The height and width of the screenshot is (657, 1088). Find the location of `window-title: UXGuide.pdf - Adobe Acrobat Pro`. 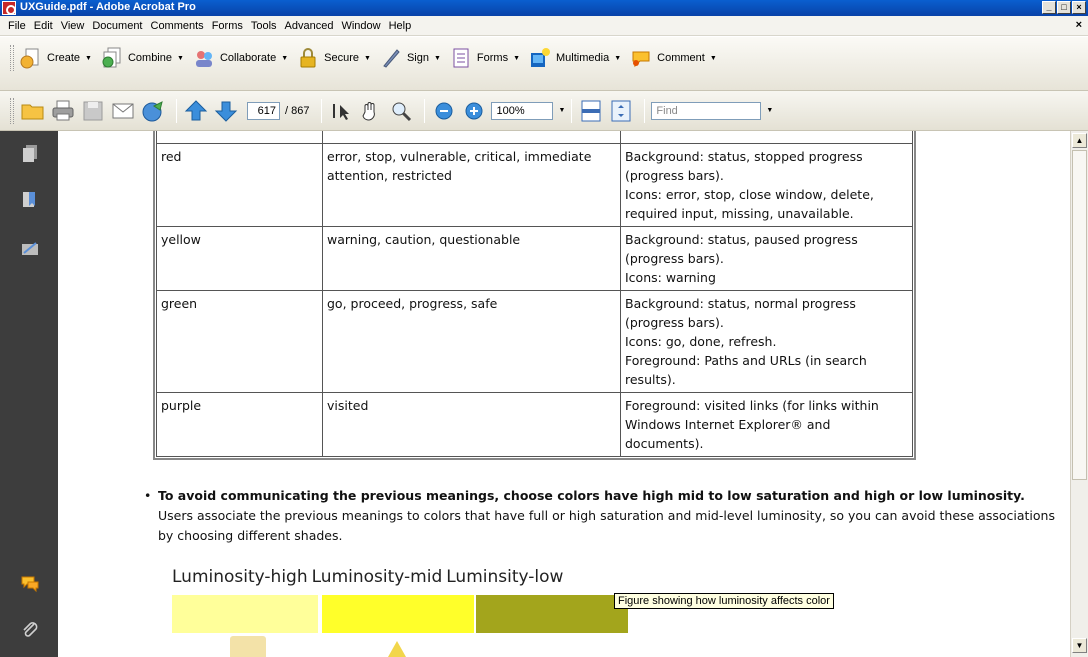

window-title: UXGuide.pdf - Adobe Acrobat Pro is located at coordinates (108, 7).